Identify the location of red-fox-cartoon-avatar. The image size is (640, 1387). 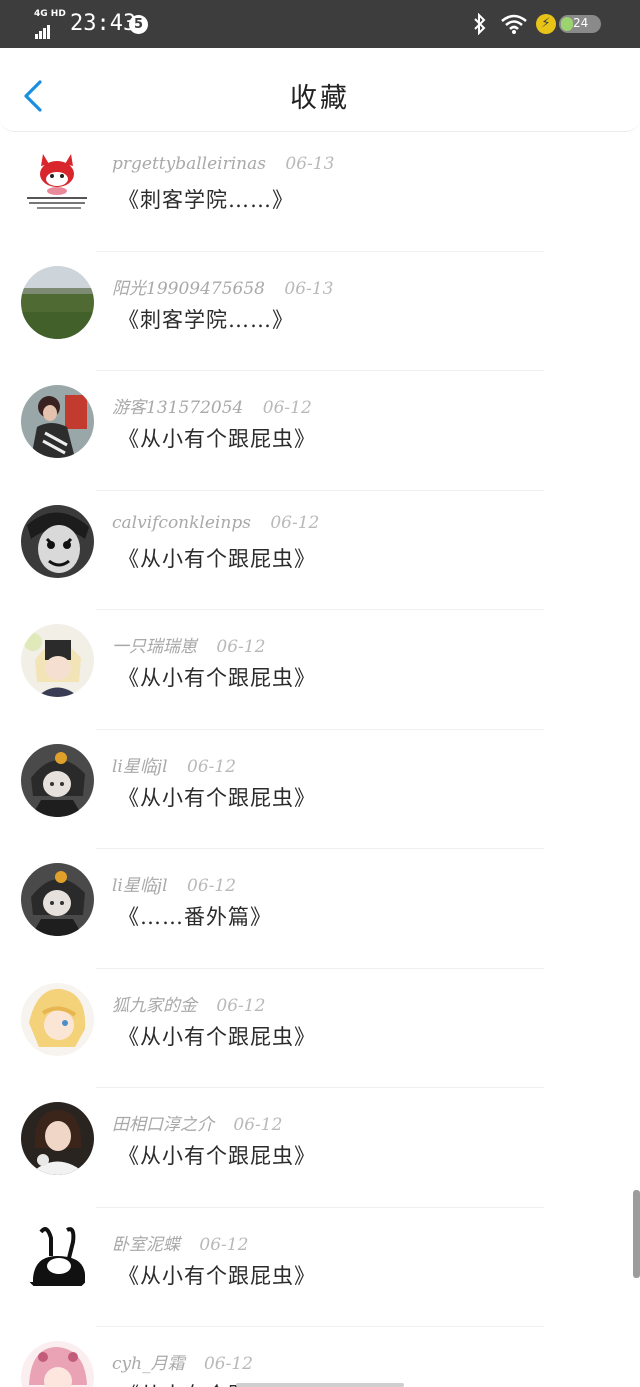
(57, 182).